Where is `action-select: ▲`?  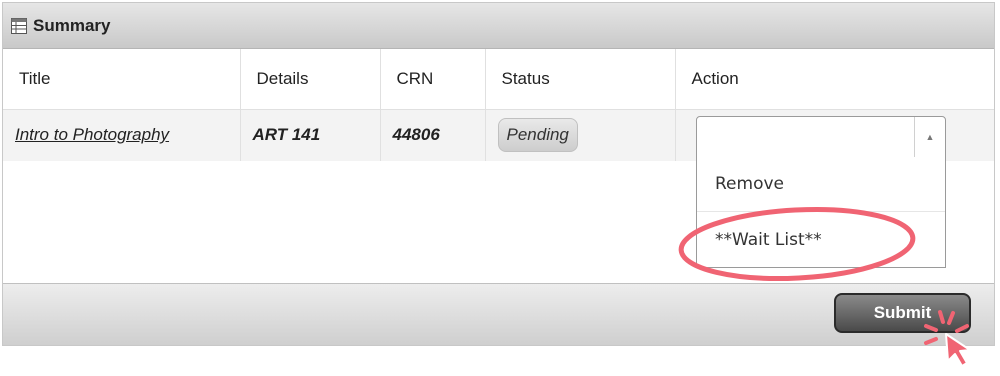 action-select: ▲ is located at coordinates (821, 137).